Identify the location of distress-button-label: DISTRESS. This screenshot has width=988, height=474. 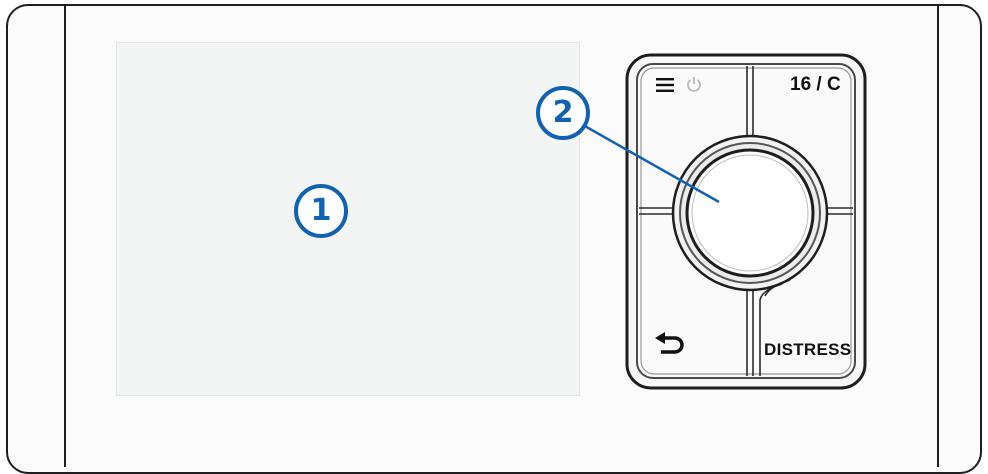
(808, 349).